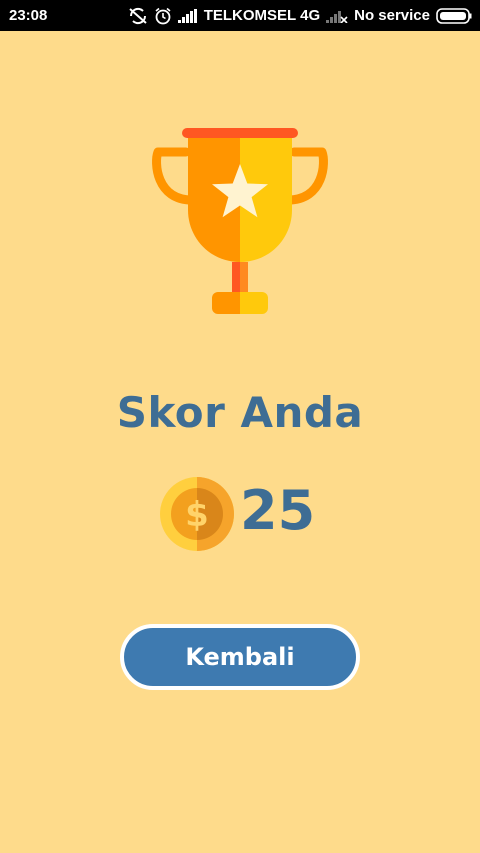 The height and width of the screenshot is (853, 480). What do you see at coordinates (240, 221) in the screenshot?
I see `trophy-icon` at bounding box center [240, 221].